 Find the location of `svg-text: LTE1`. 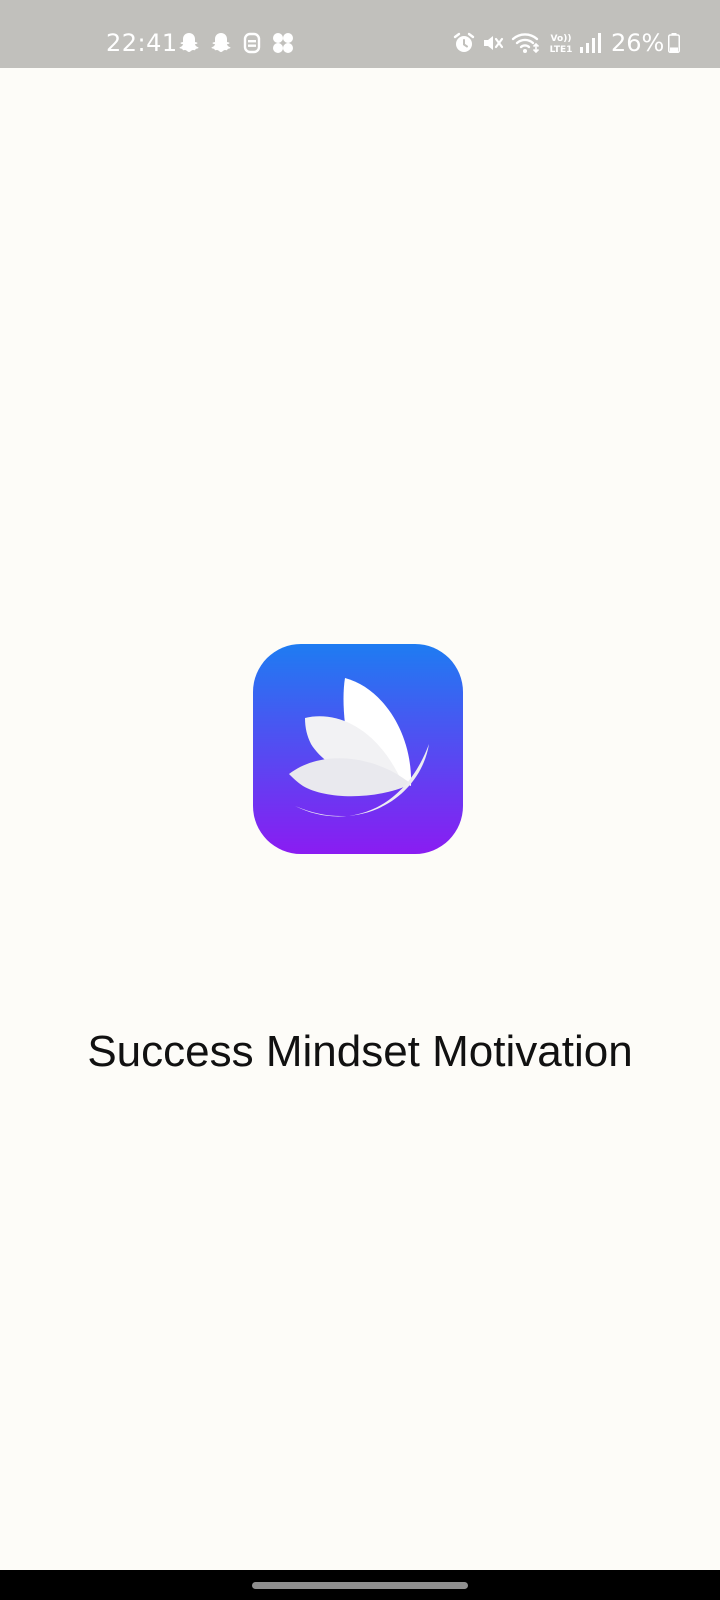

svg-text: LTE1 is located at coordinates (561, 50).